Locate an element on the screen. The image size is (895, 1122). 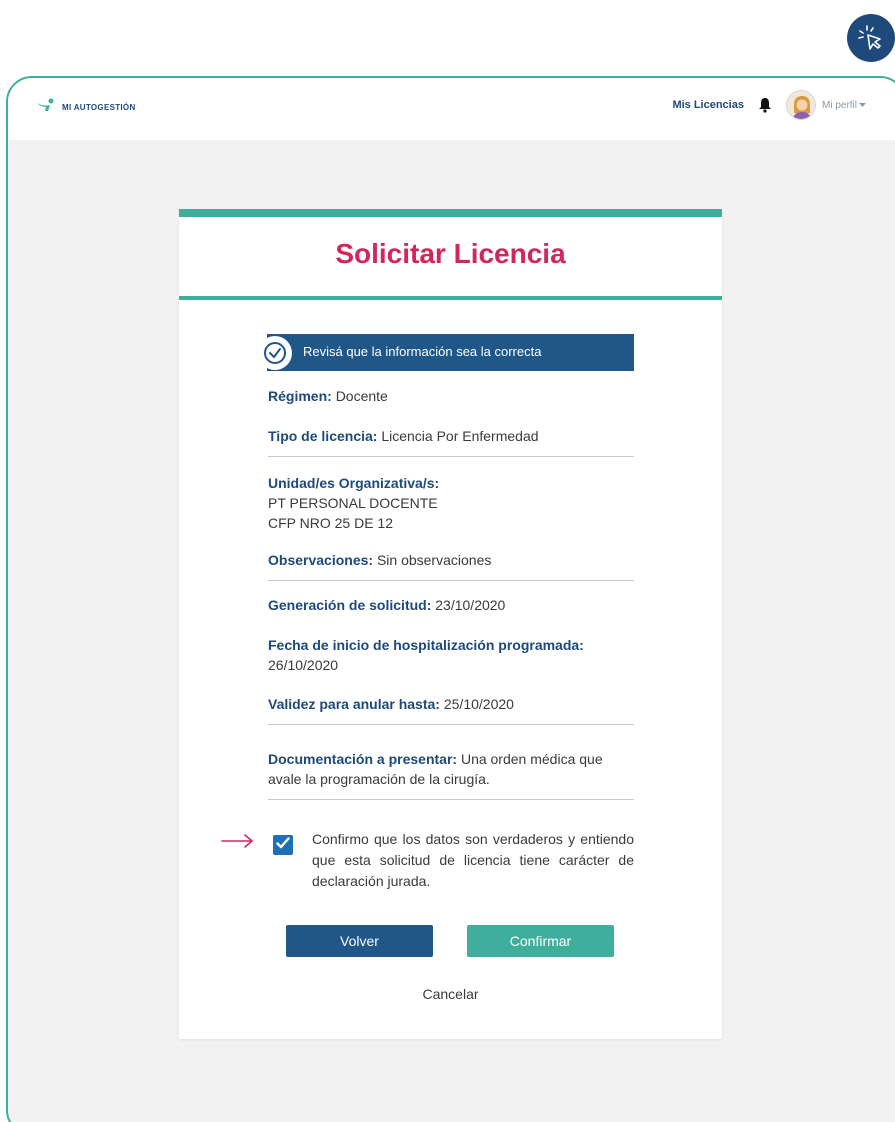
nav-mis-licencias: Mis Licencias is located at coordinates (708, 105).